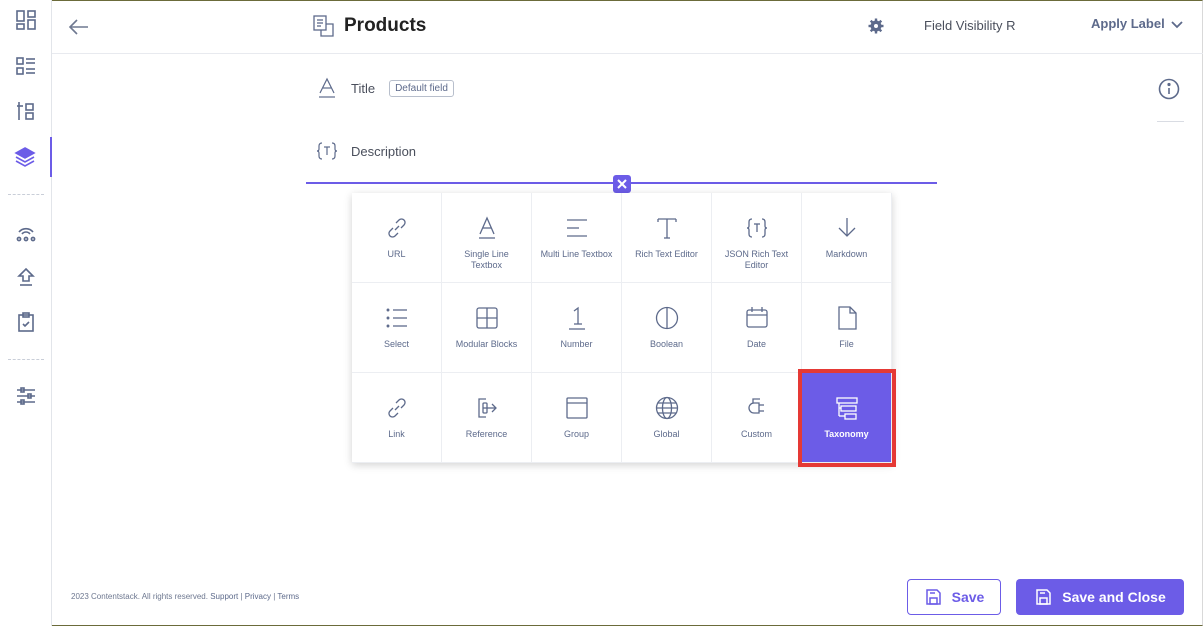 This screenshot has height=626, width=1203. Describe the element at coordinates (666, 434) in the screenshot. I see `field-type-label: Global` at that location.